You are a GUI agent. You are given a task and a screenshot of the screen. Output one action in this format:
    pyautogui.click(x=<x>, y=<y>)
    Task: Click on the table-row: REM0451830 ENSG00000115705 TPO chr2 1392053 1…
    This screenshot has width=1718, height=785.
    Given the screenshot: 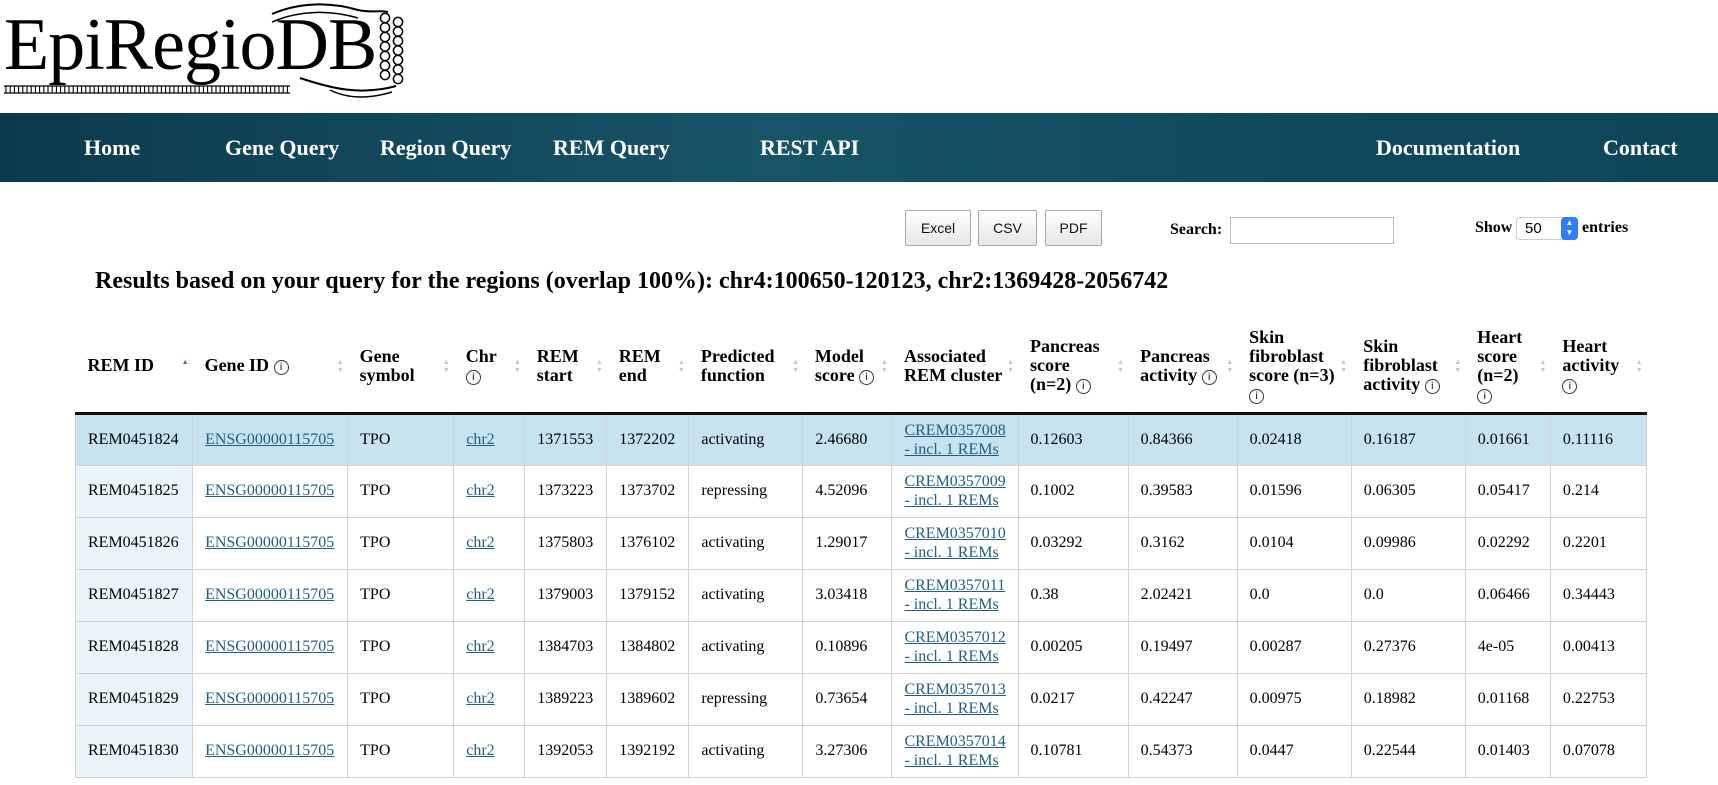 What is the action you would take?
    pyautogui.click(x=861, y=751)
    